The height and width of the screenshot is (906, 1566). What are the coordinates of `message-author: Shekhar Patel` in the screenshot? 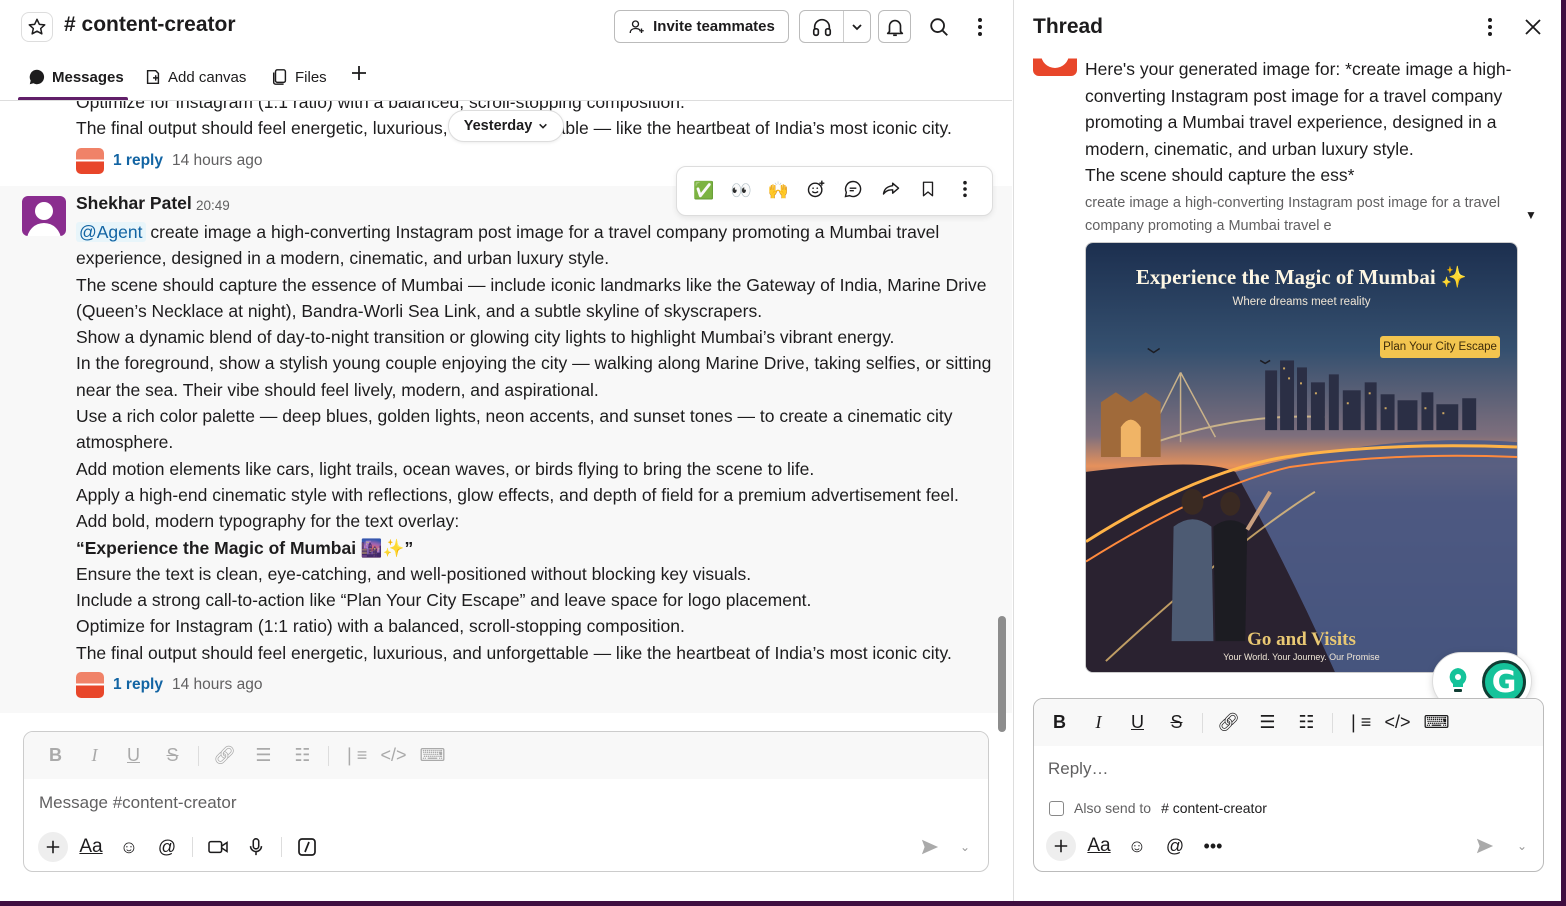 It's located at (134, 203).